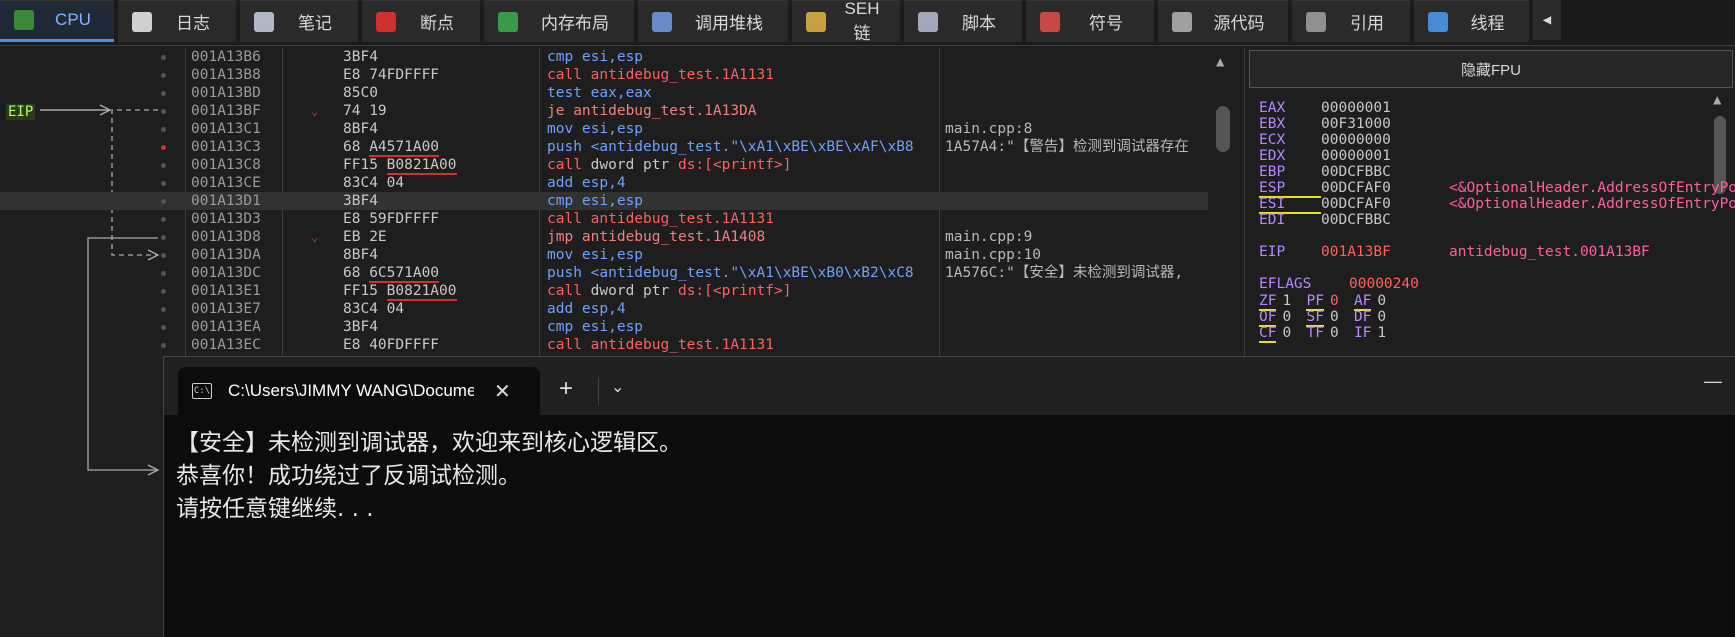 Image resolution: width=1735 pixels, height=637 pixels. Describe the element at coordinates (1454, 252) in the screenshot. I see `register-row: EIP 001A13BF antidebug_test.001A13BF` at that location.